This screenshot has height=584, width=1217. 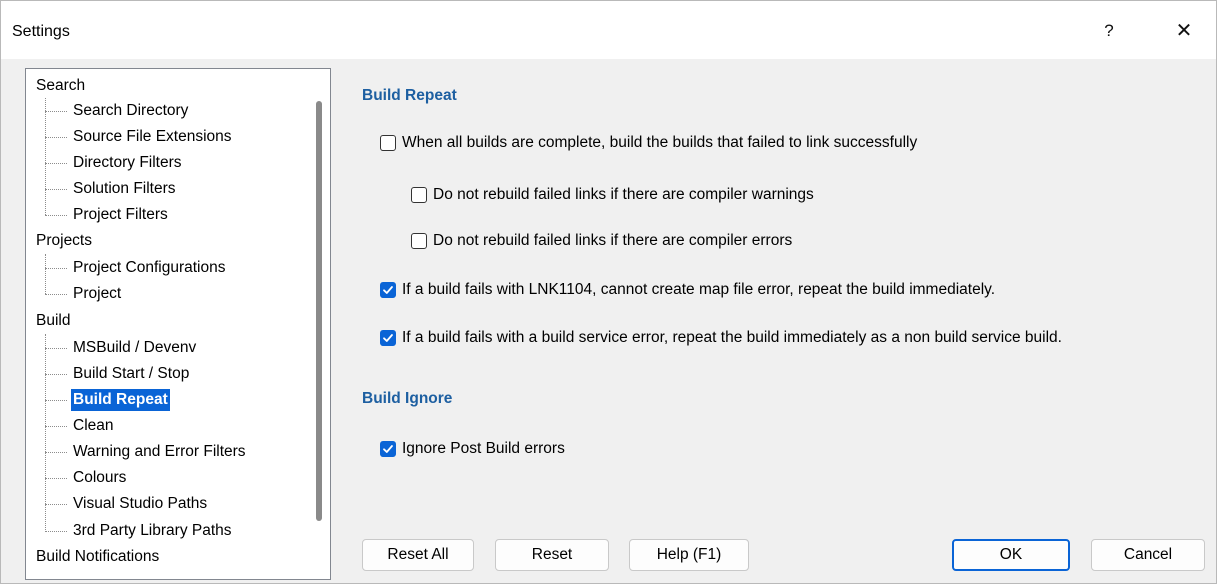 What do you see at coordinates (152, 531) in the screenshot?
I see `tree-item-3rd-party-library-paths: 3rd Party Library Paths` at bounding box center [152, 531].